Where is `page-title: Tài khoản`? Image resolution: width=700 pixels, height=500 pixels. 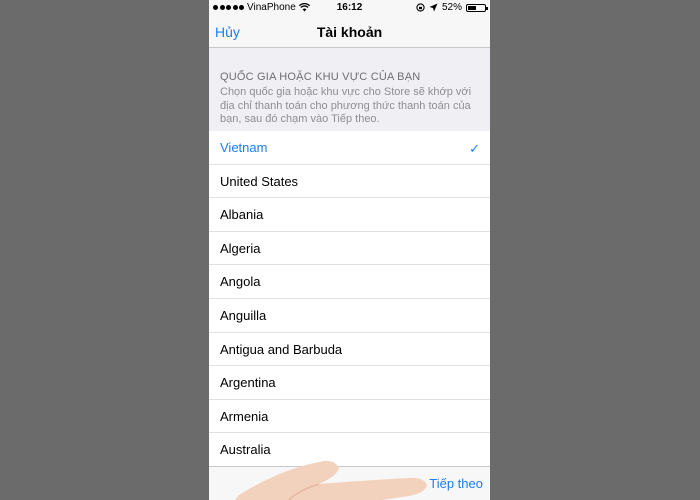 page-title: Tài khoản is located at coordinates (349, 32).